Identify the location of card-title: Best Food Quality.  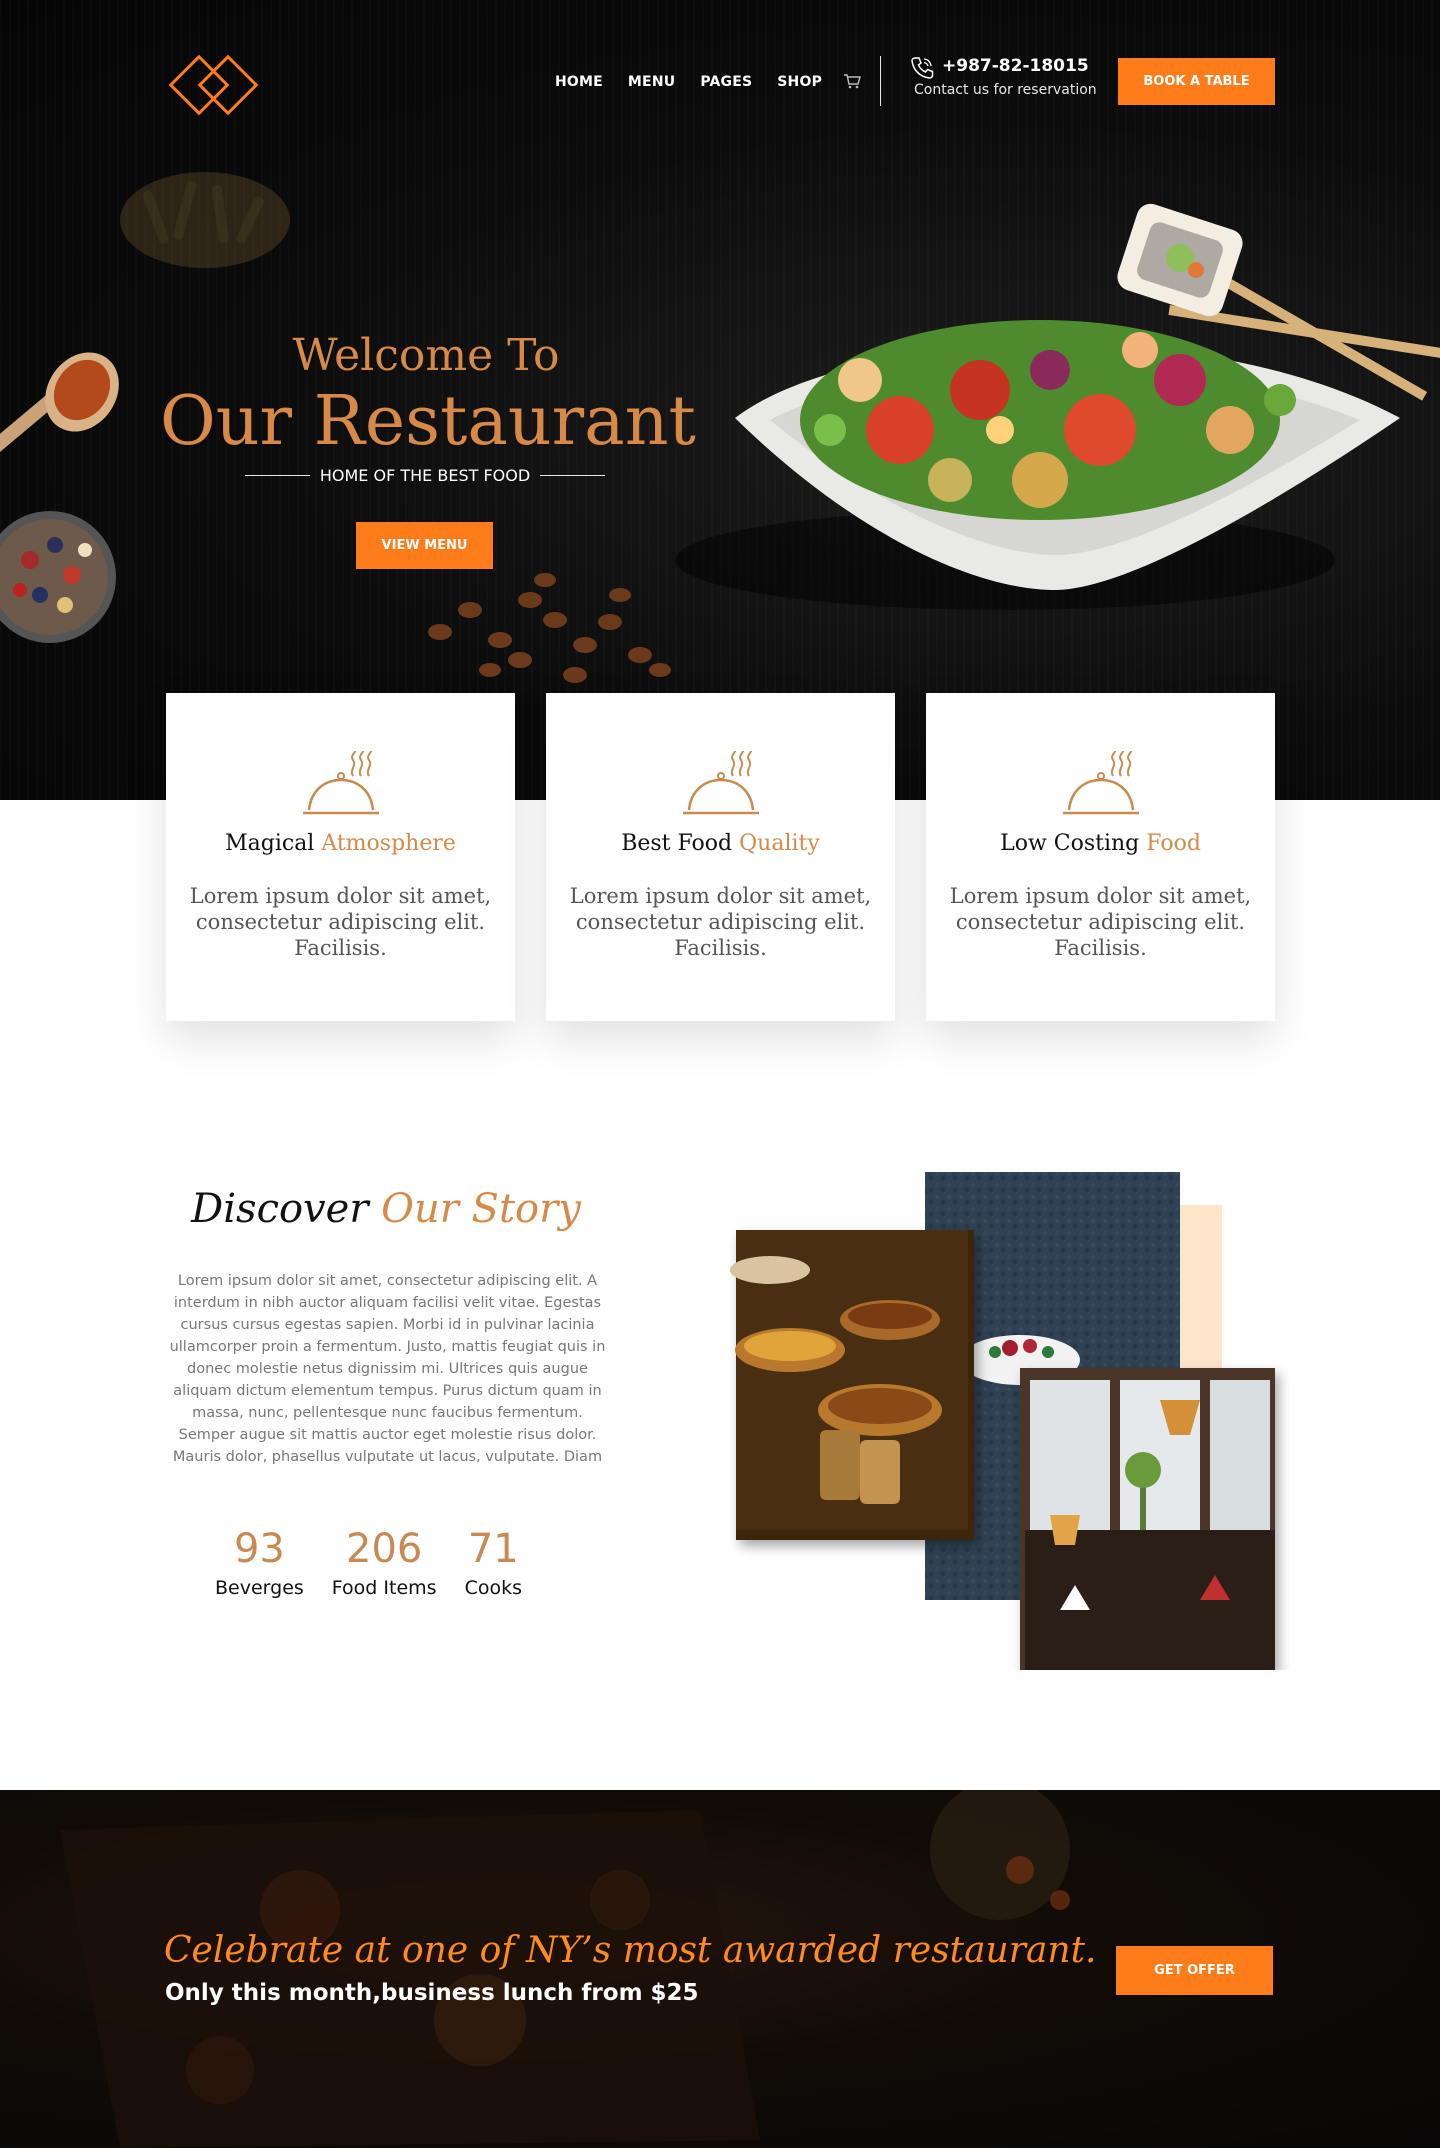
(720, 843).